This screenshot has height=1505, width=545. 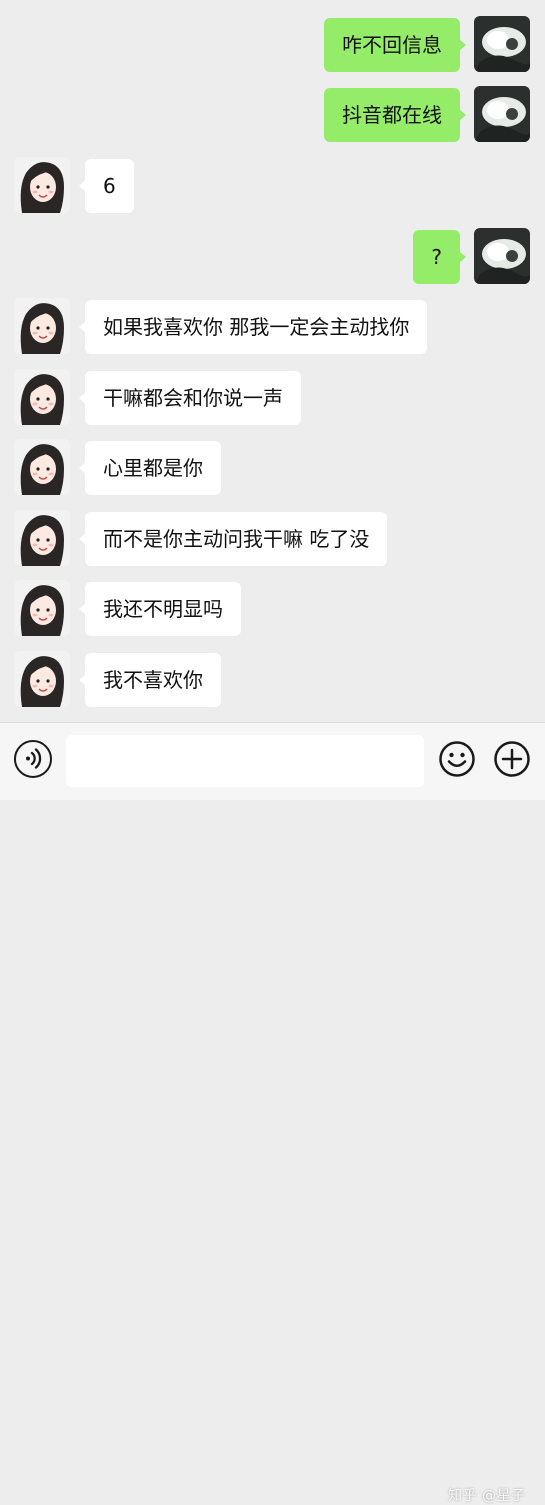 What do you see at coordinates (272, 44) in the screenshot?
I see `message-row-sent: 咋不回信息` at bounding box center [272, 44].